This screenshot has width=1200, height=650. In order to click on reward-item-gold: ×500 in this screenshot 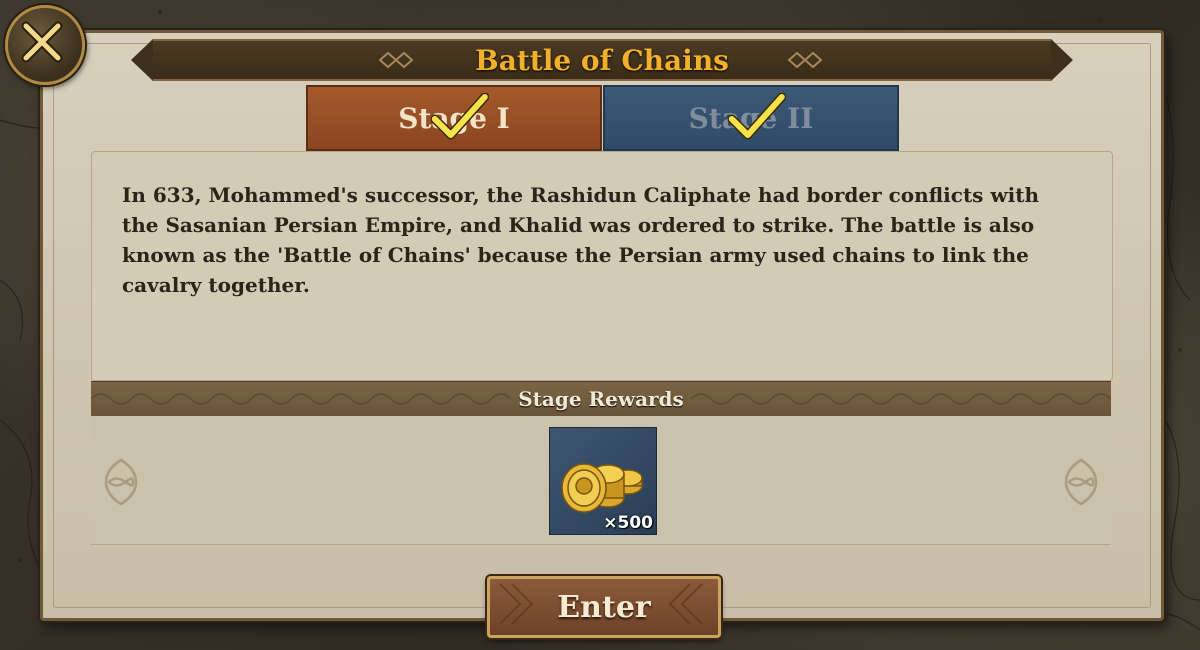, I will do `click(603, 481)`.